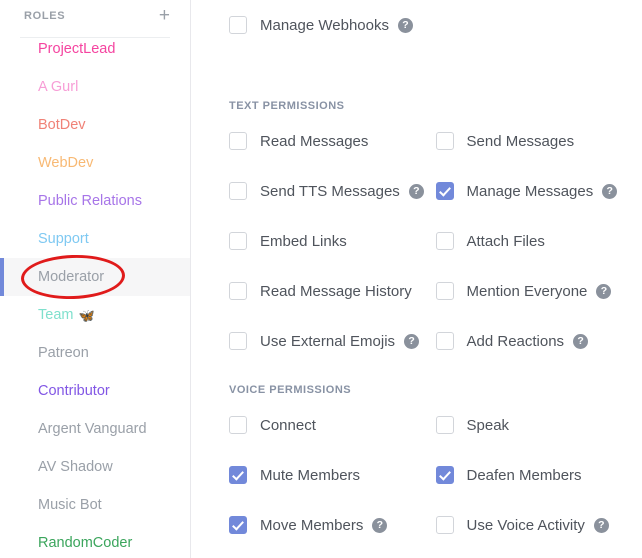  I want to click on role-label: WebDev, so click(66, 163).